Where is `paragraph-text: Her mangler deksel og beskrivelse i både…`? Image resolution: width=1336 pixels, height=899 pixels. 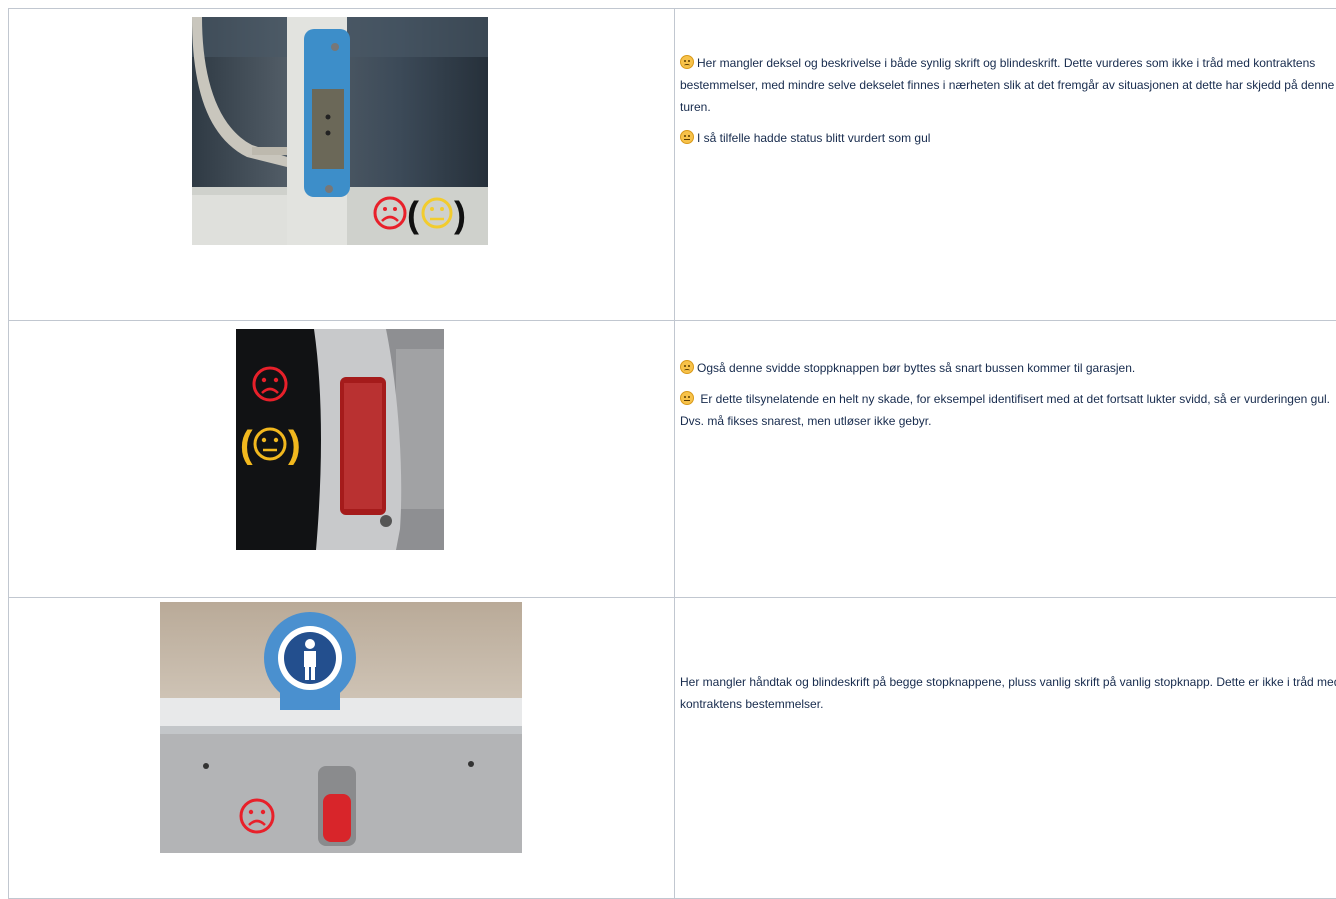
paragraph-text: Her mangler deksel og beskrivelse i både… is located at coordinates (1007, 85).